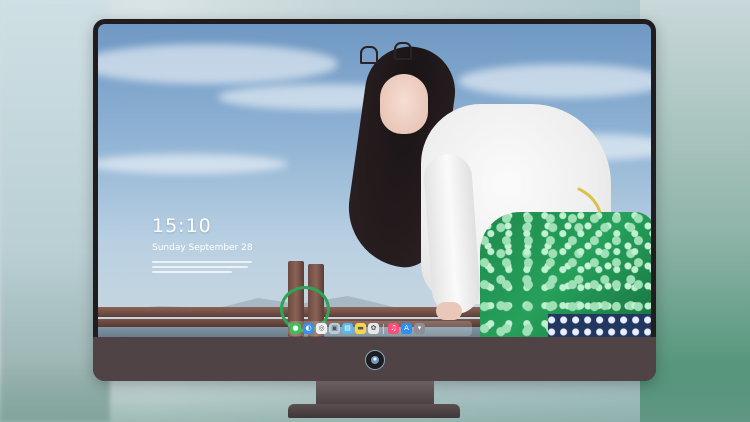 The image size is (750, 422). What do you see at coordinates (599, 325) in the screenshot?
I see `figure-skirt-hem` at bounding box center [599, 325].